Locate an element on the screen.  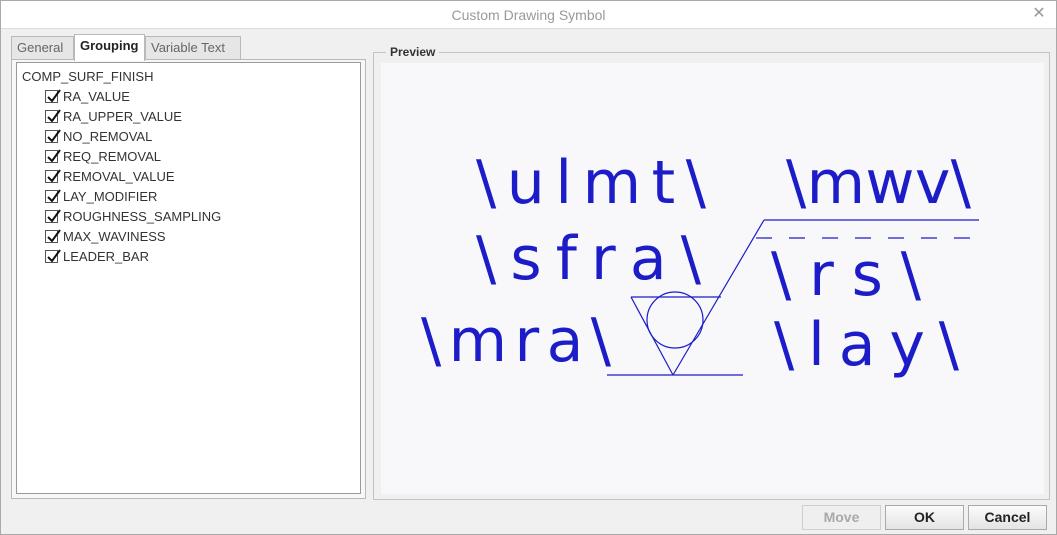
symbol-no-removal-circle is located at coordinates (675, 320).